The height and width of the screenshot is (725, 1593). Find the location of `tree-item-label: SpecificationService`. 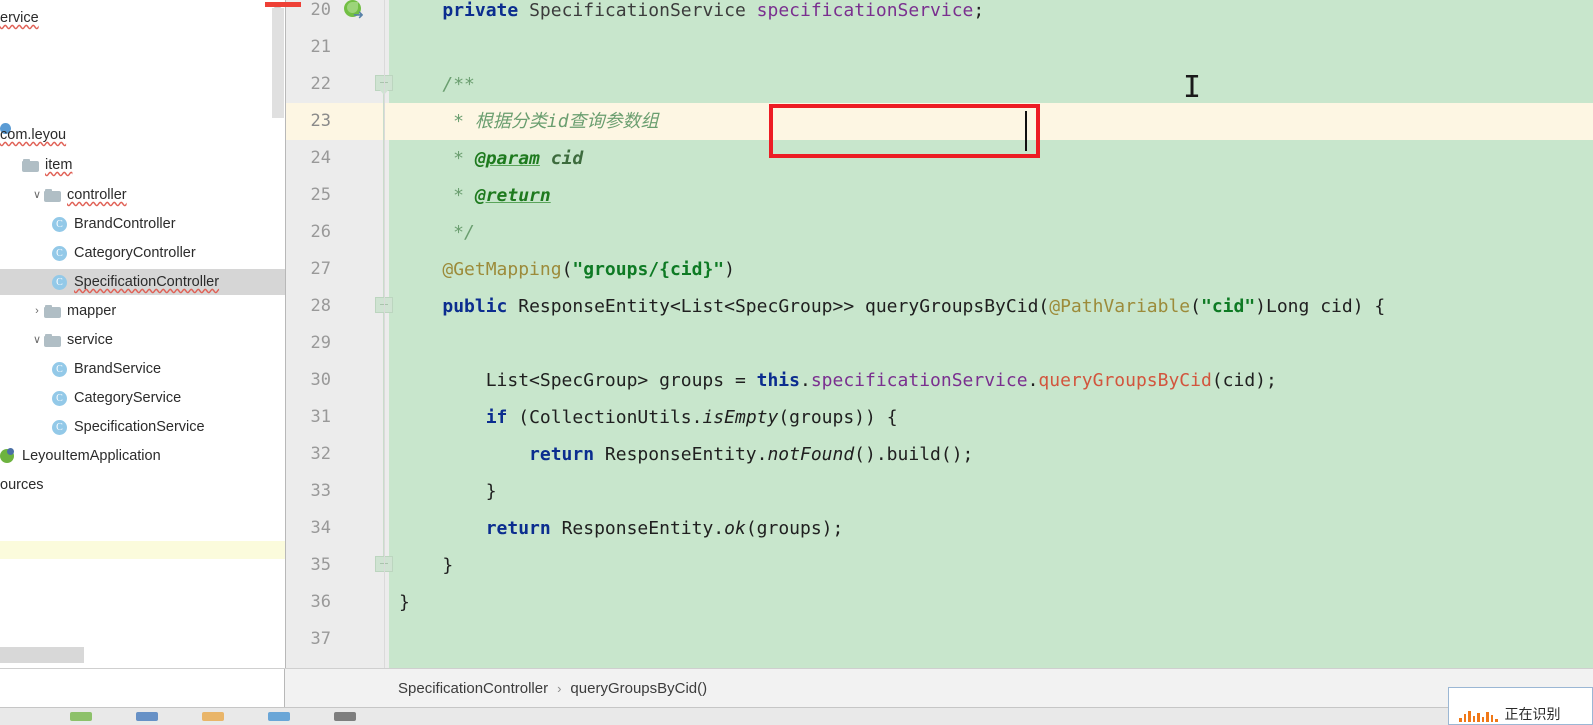

tree-item-label: SpecificationService is located at coordinates (139, 427).